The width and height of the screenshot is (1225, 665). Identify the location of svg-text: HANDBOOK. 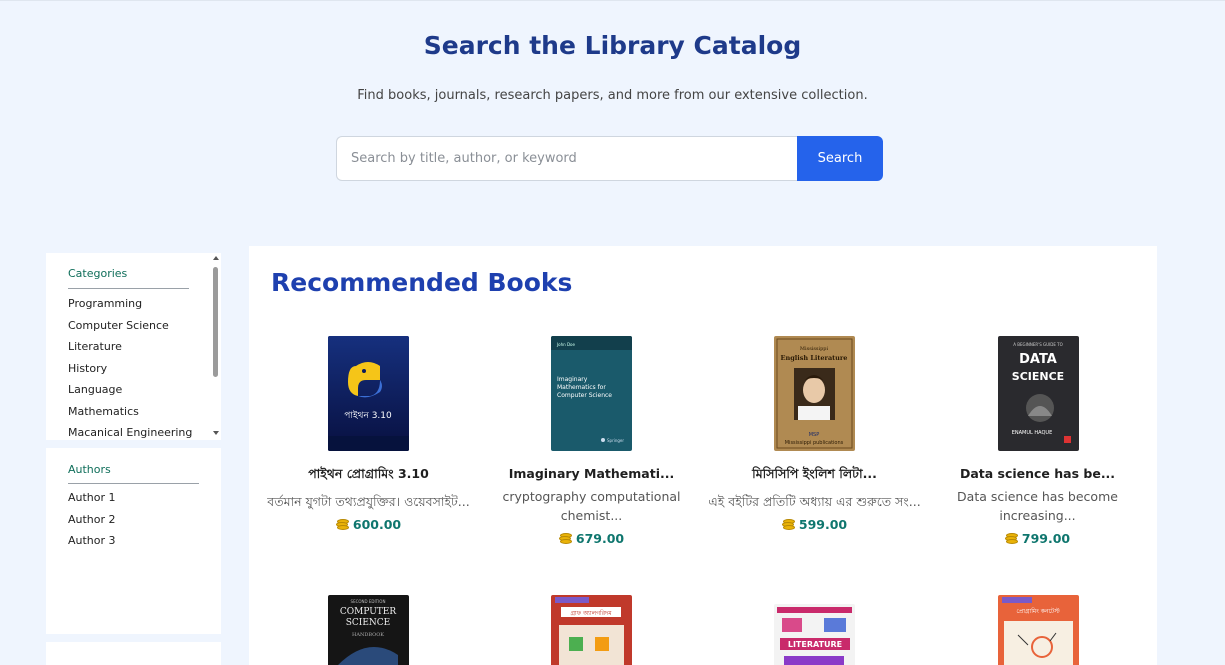
(368, 635).